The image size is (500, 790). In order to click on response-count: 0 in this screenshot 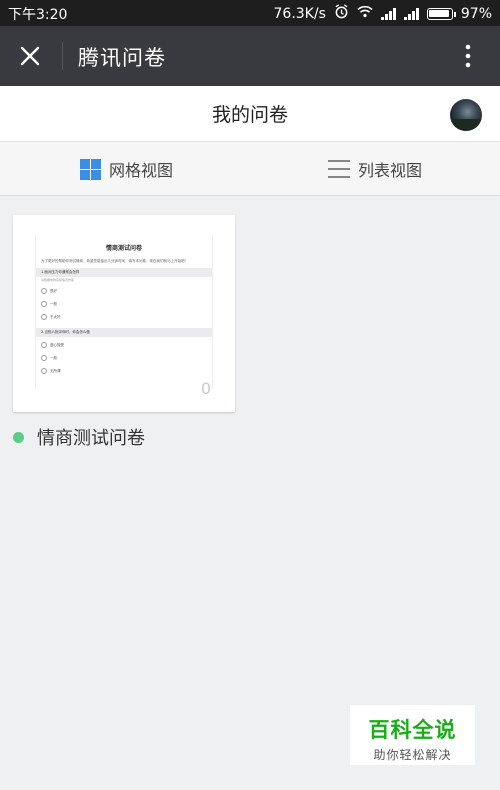, I will do `click(205, 388)`.